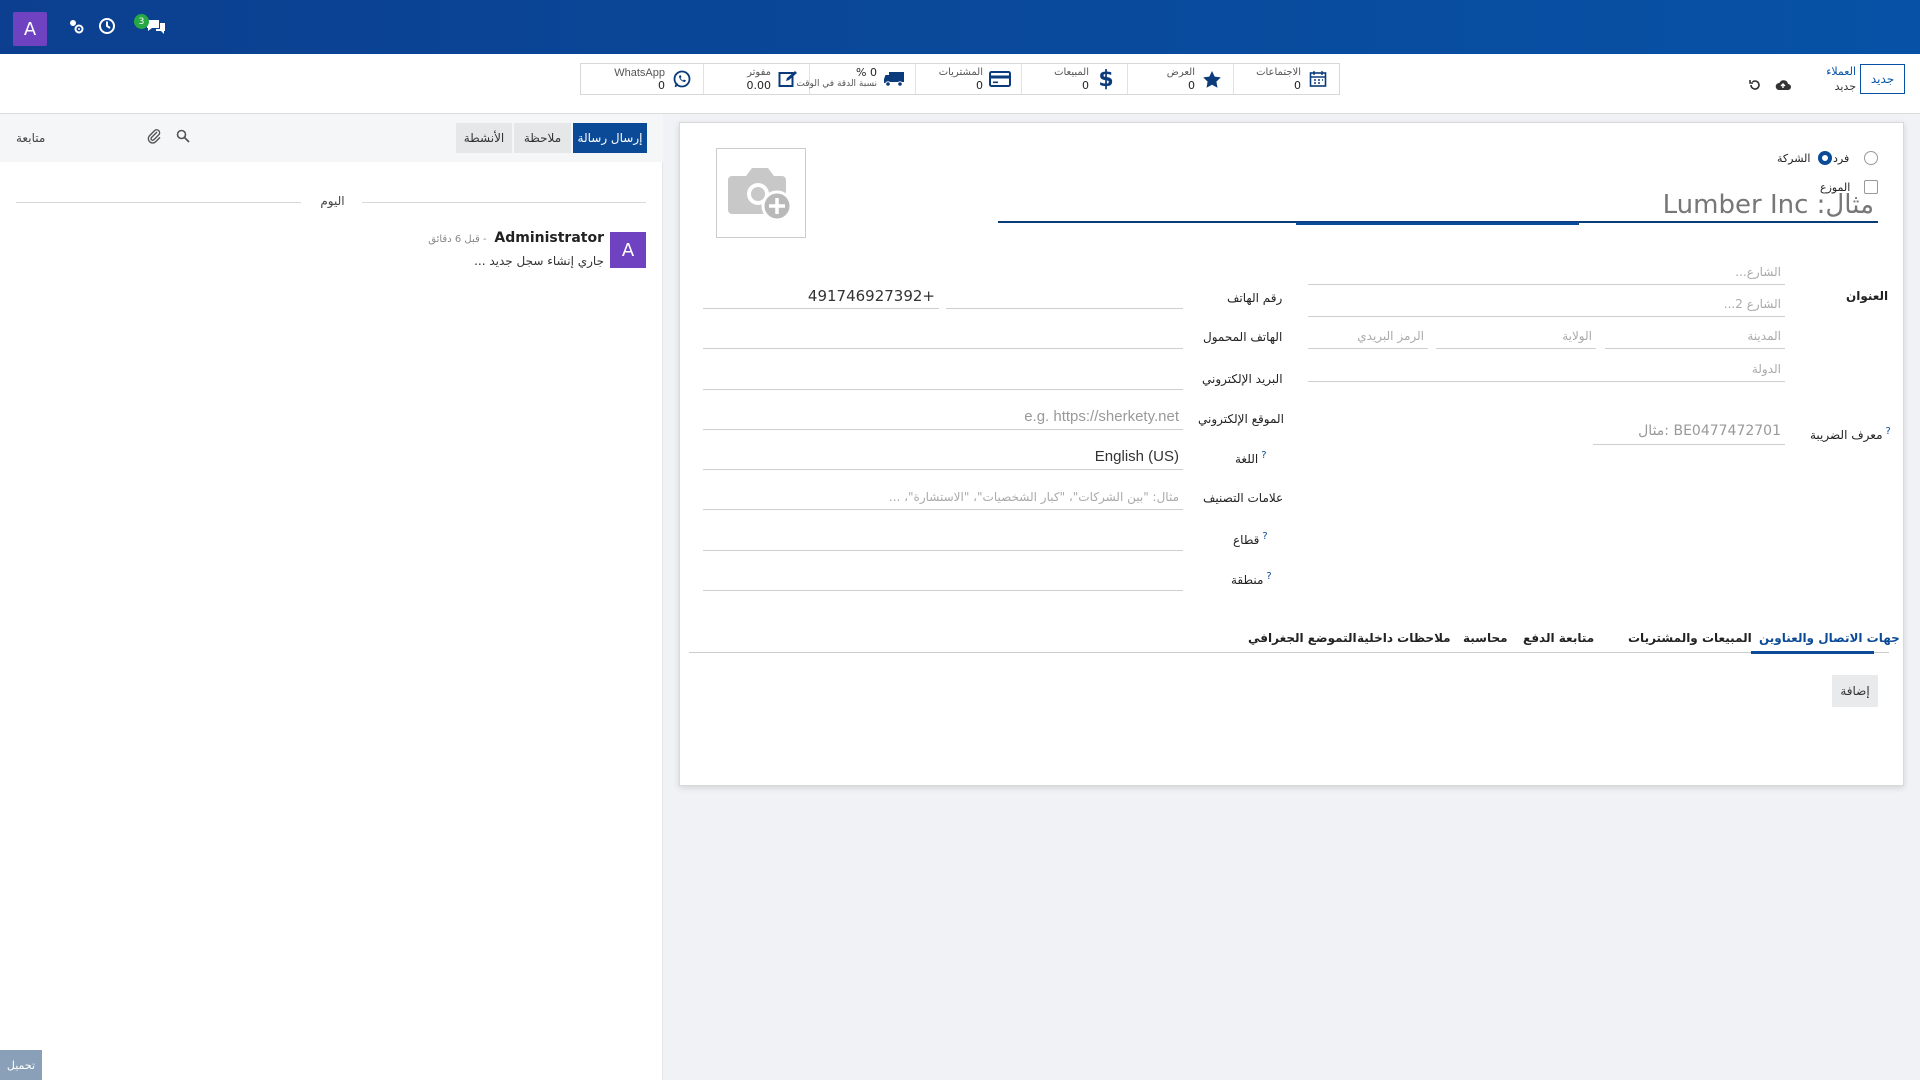 This screenshot has height=1080, width=1920. Describe the element at coordinates (1286, 79) in the screenshot. I see `stat-meetings: الاجتماعات 0` at that location.